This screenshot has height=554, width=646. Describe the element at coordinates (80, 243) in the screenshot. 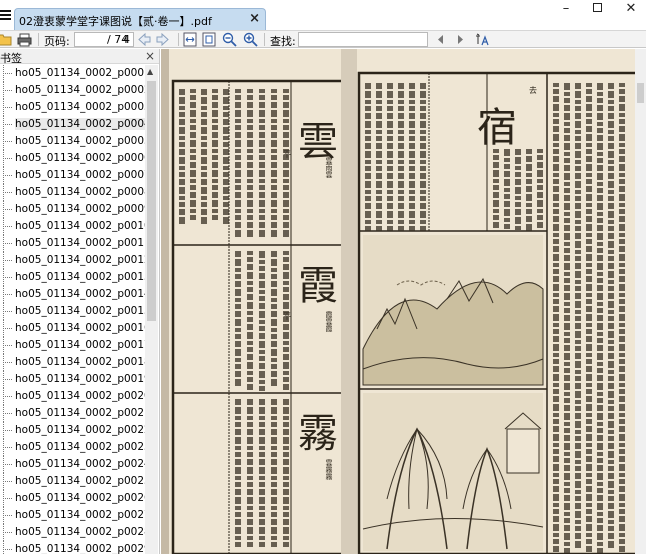

I see `bookmark-label: ho05_01134_0002_p0011.jpg` at that location.